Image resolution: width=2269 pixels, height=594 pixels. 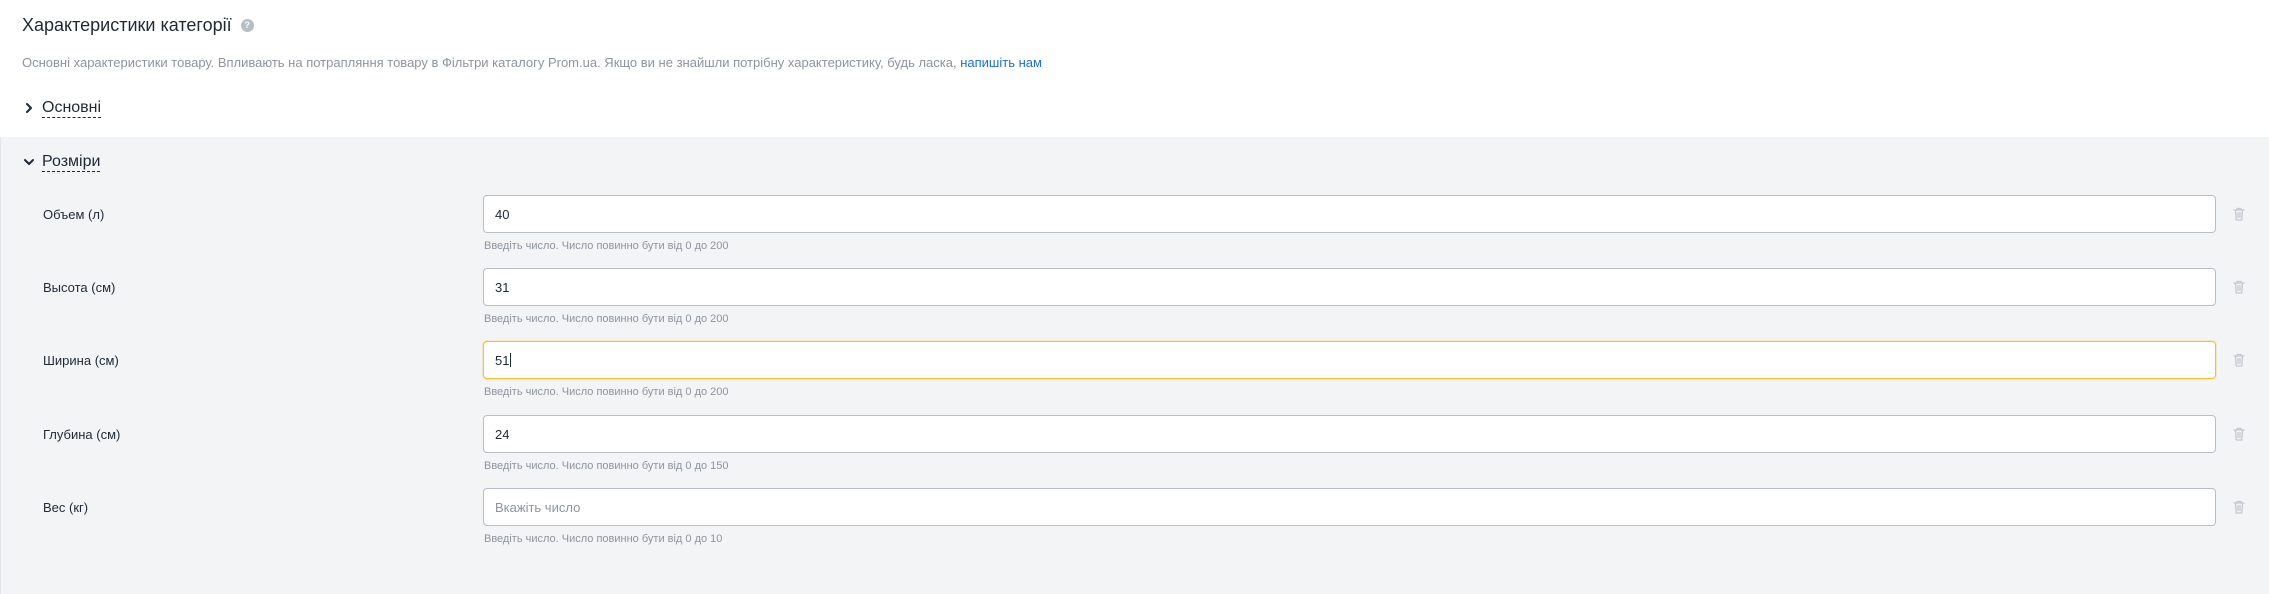 What do you see at coordinates (29, 162) in the screenshot?
I see `chevron-down-icon` at bounding box center [29, 162].